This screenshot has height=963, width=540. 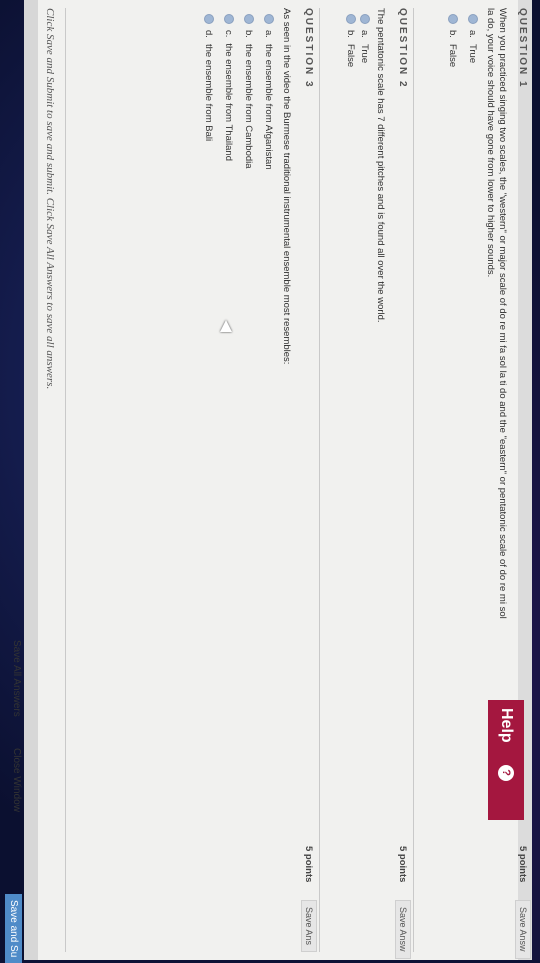 I want to click on question-1-option-b: b. False, so click(x=453, y=40).